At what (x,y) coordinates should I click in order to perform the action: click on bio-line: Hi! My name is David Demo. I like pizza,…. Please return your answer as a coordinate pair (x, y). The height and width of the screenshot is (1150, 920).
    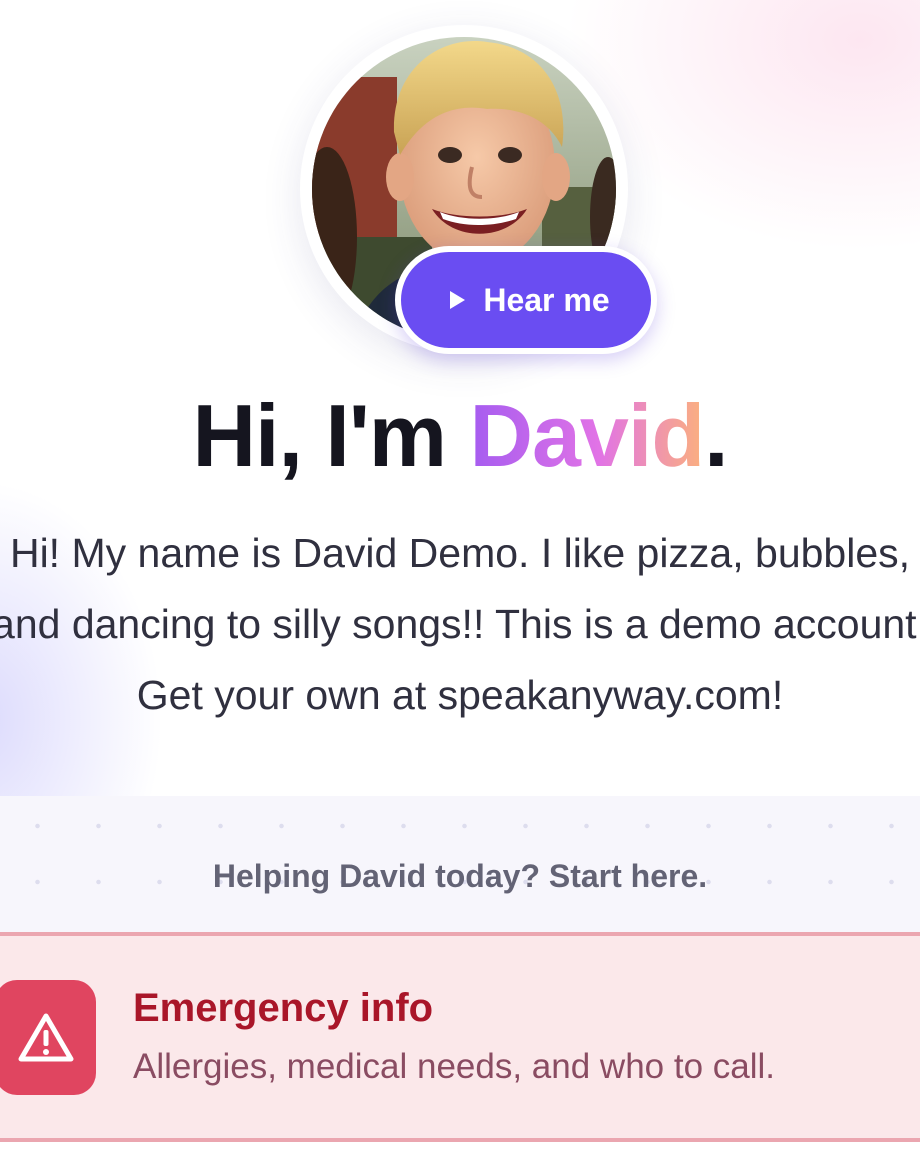
    Looking at the image, I should click on (460, 553).